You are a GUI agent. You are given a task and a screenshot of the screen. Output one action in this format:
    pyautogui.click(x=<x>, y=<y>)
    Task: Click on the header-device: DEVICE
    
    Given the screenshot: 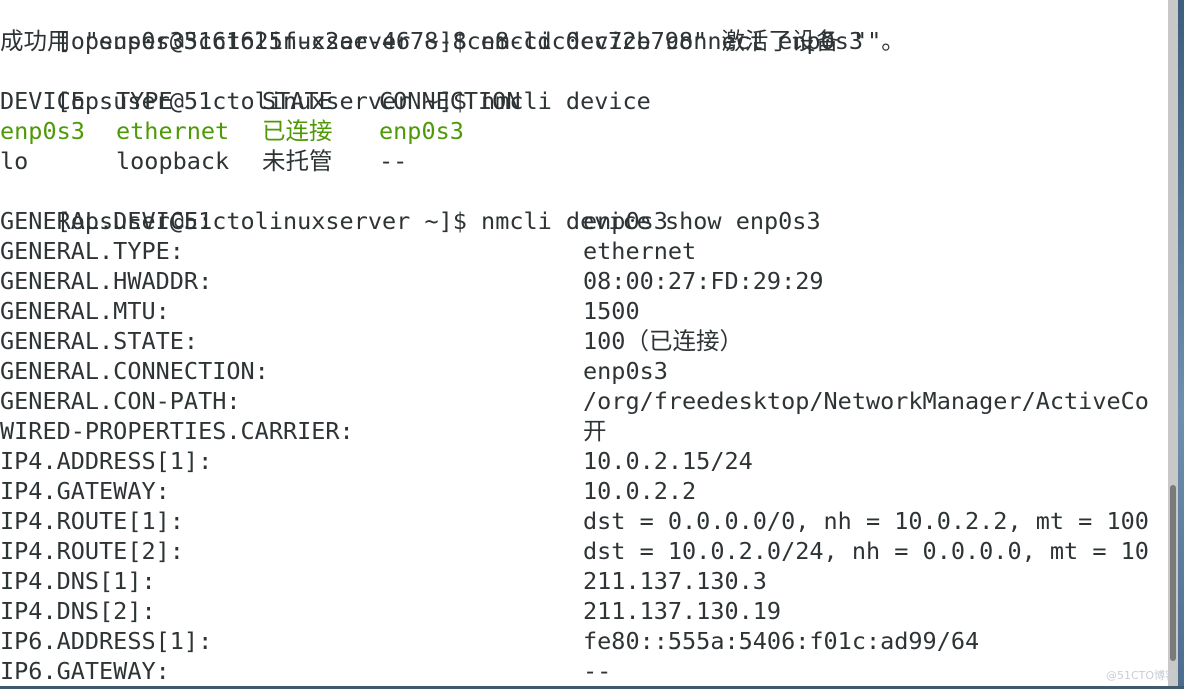 What is the action you would take?
    pyautogui.click(x=42, y=101)
    